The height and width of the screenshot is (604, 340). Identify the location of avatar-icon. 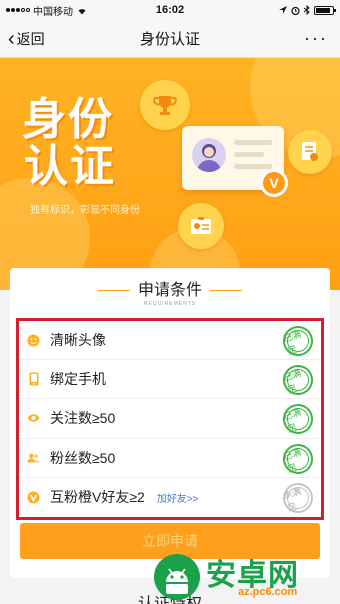
(209, 155).